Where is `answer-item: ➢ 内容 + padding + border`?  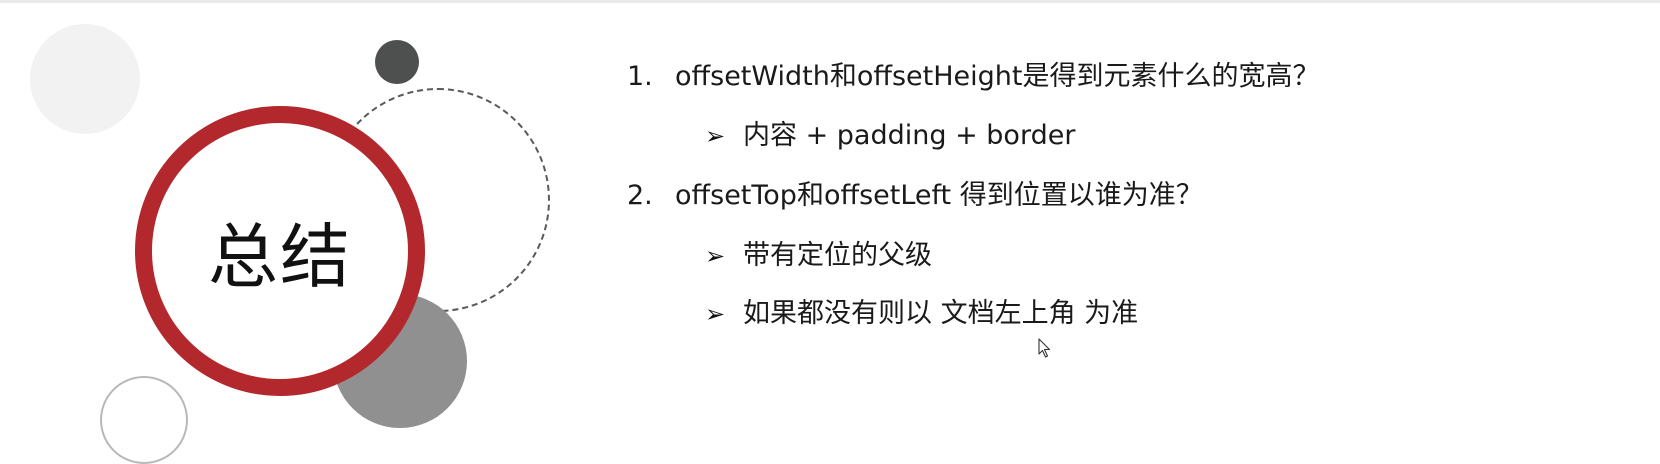
answer-item: ➢ 内容 + padding + border is located at coordinates (890, 132).